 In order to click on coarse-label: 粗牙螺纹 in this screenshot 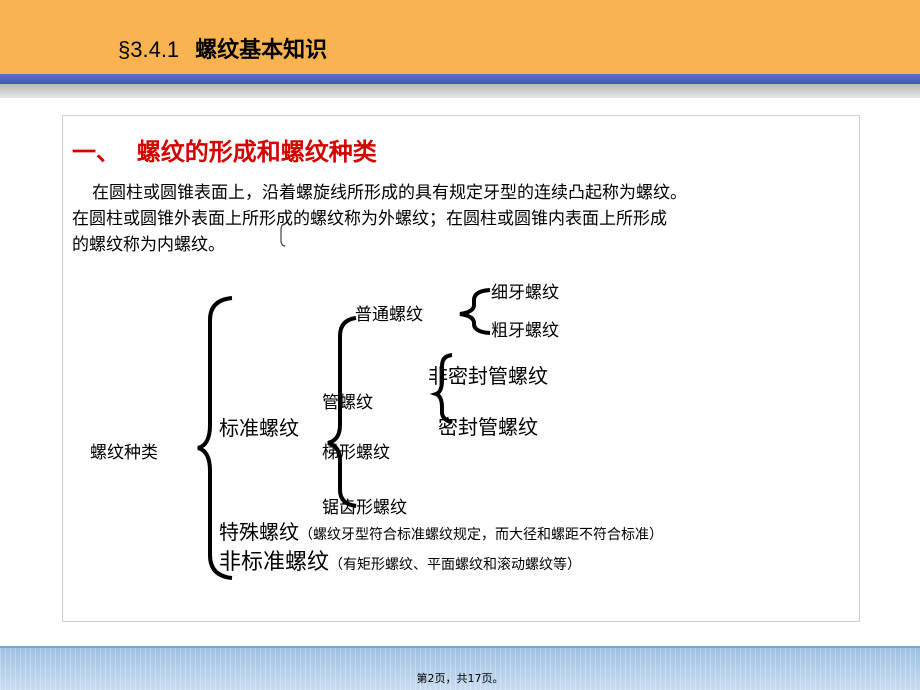, I will do `click(525, 331)`.